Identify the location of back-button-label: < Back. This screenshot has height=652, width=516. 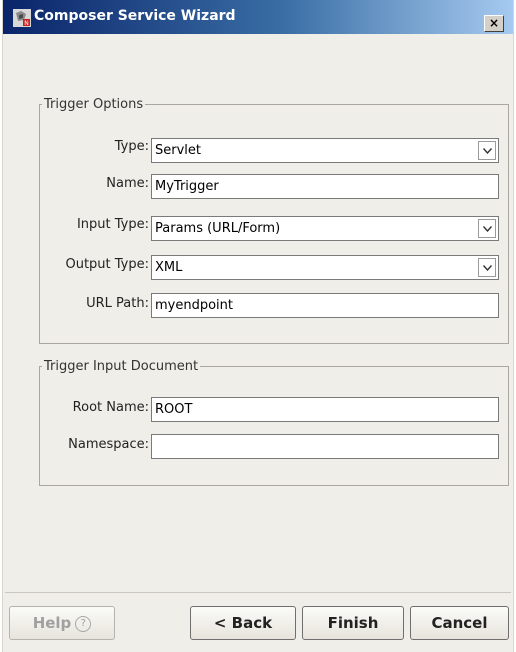
(243, 623).